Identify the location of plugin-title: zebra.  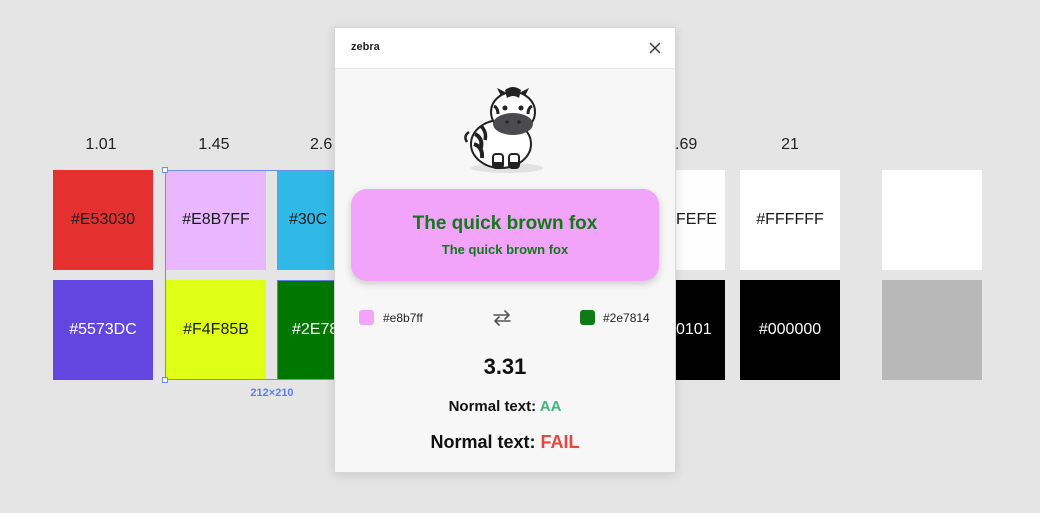
(365, 47).